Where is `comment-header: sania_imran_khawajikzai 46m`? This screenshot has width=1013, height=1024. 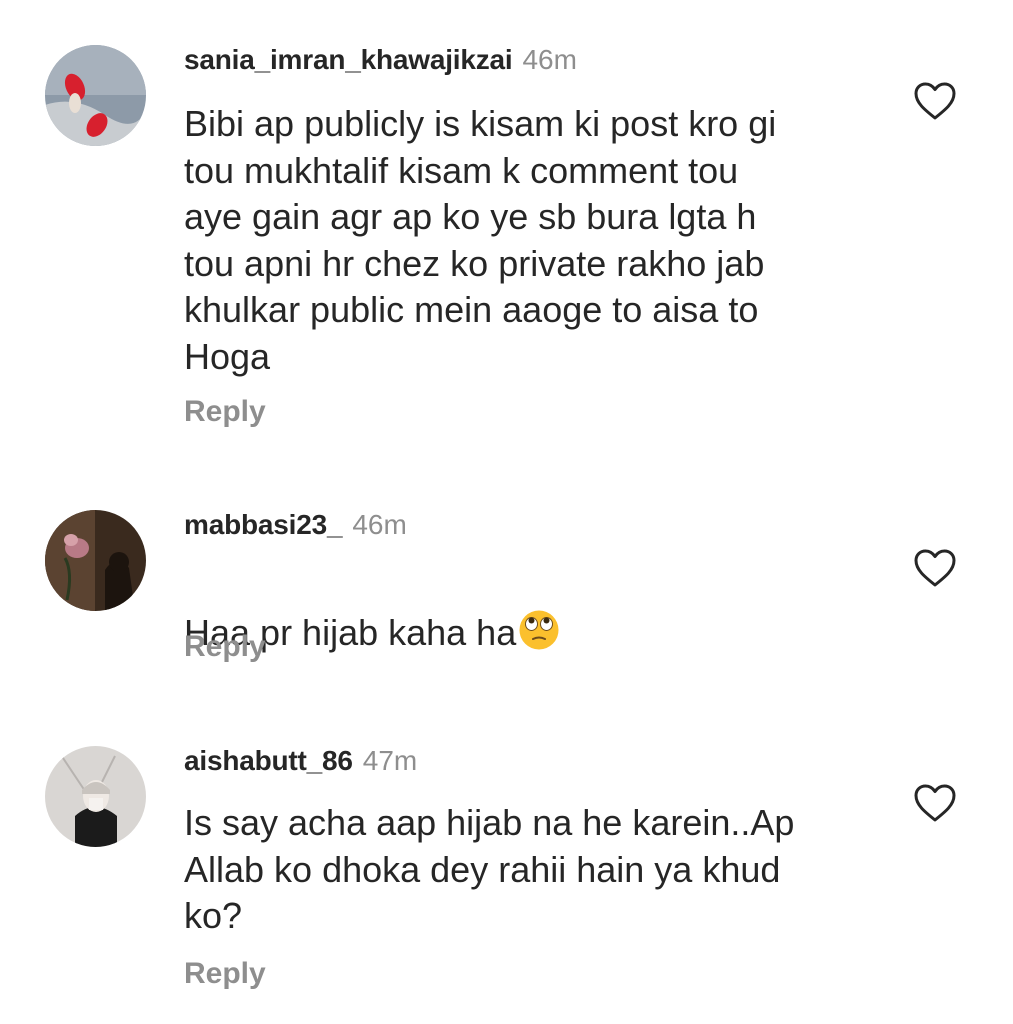 comment-header: sania_imran_khawajikzai 46m is located at coordinates (380, 60).